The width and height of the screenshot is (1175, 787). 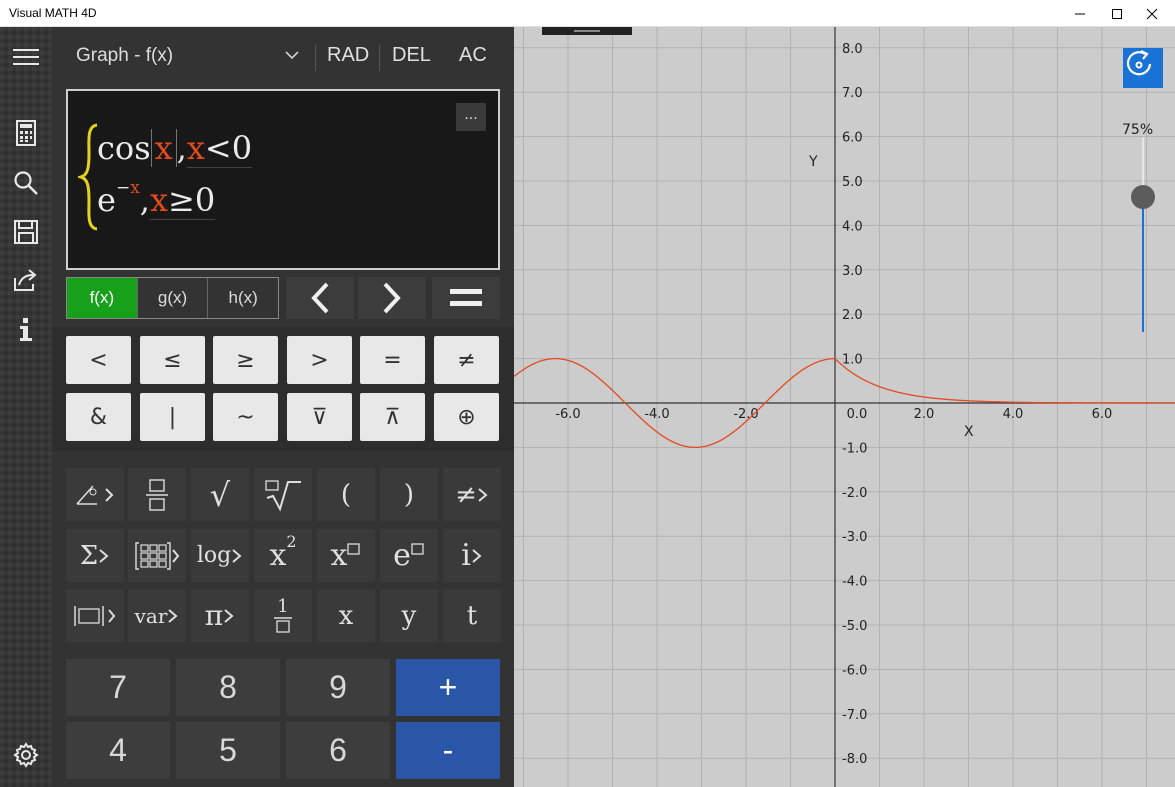 I want to click on relations-menu-button: ≠, so click(x=472, y=494).